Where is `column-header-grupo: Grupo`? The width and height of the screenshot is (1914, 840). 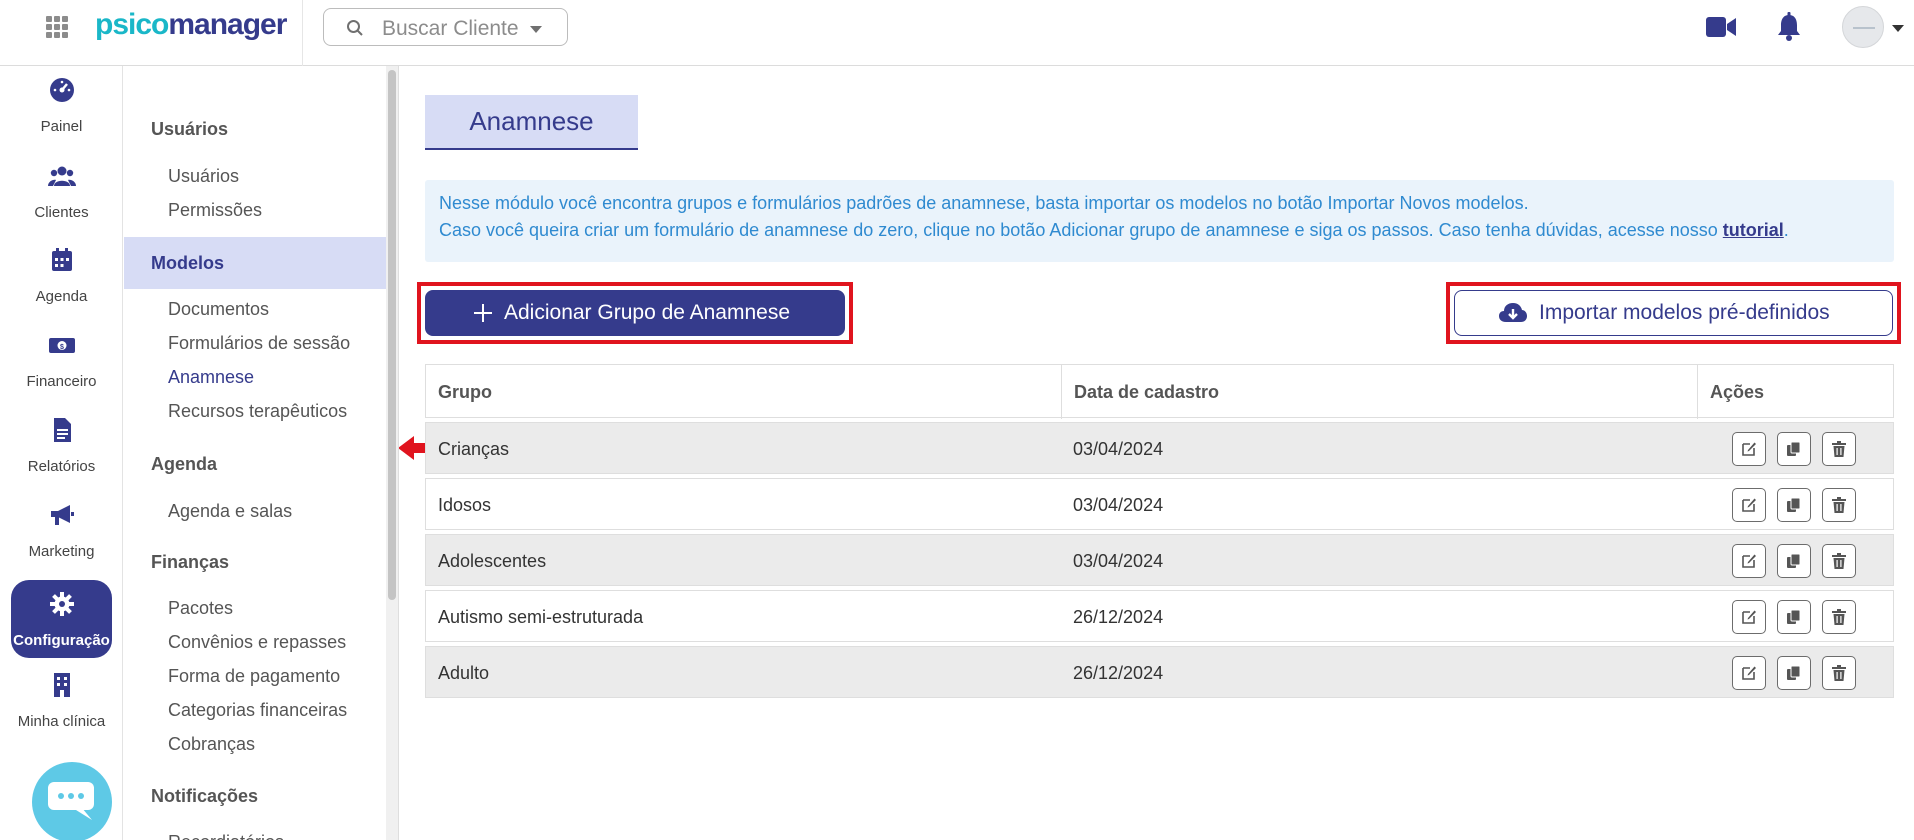 column-header-grupo: Grupo is located at coordinates (743, 392).